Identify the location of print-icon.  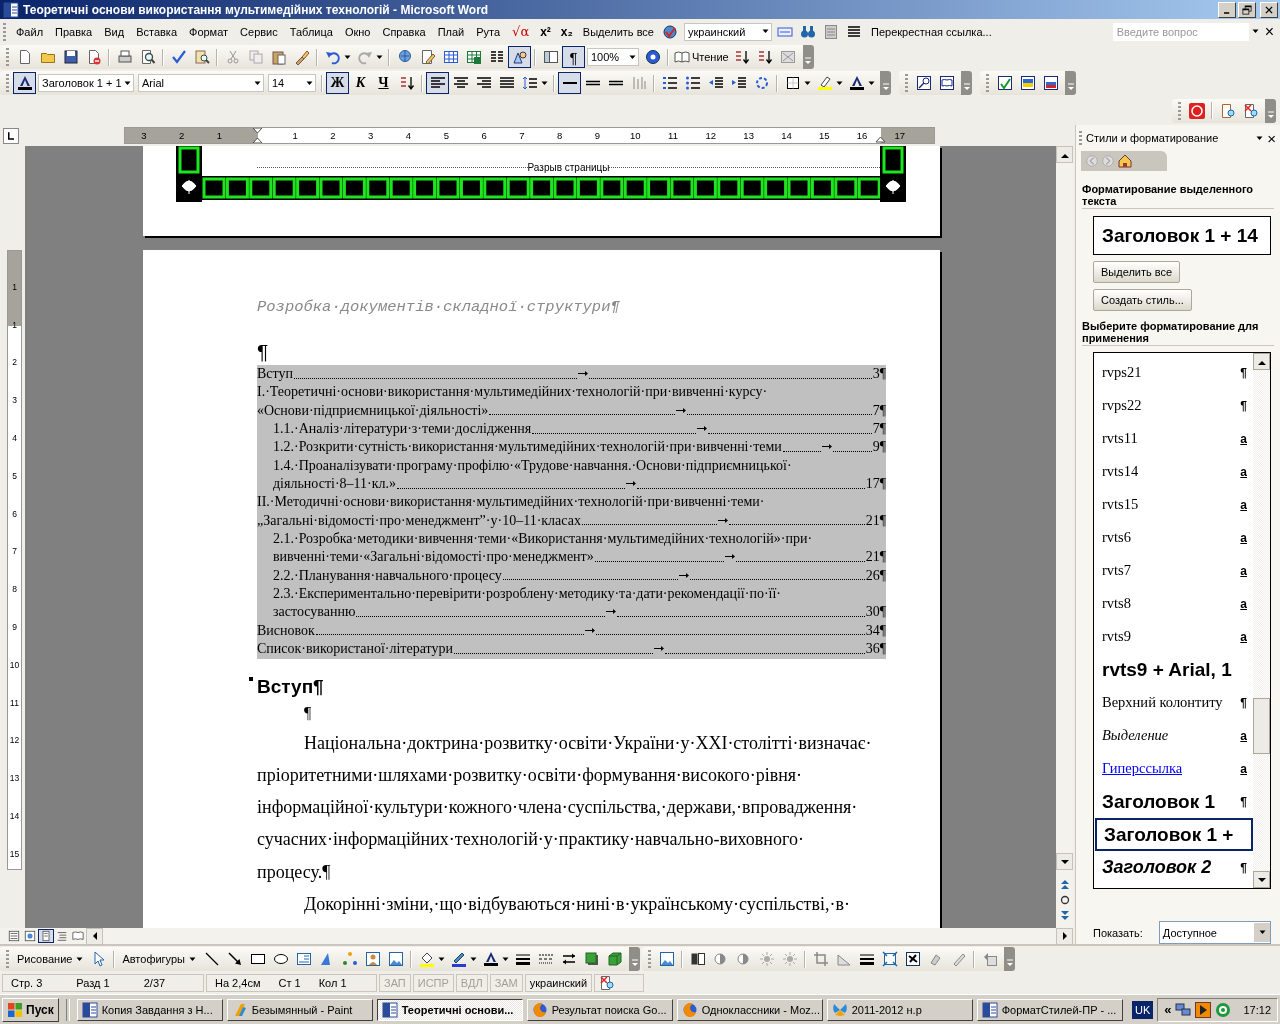
(124, 57).